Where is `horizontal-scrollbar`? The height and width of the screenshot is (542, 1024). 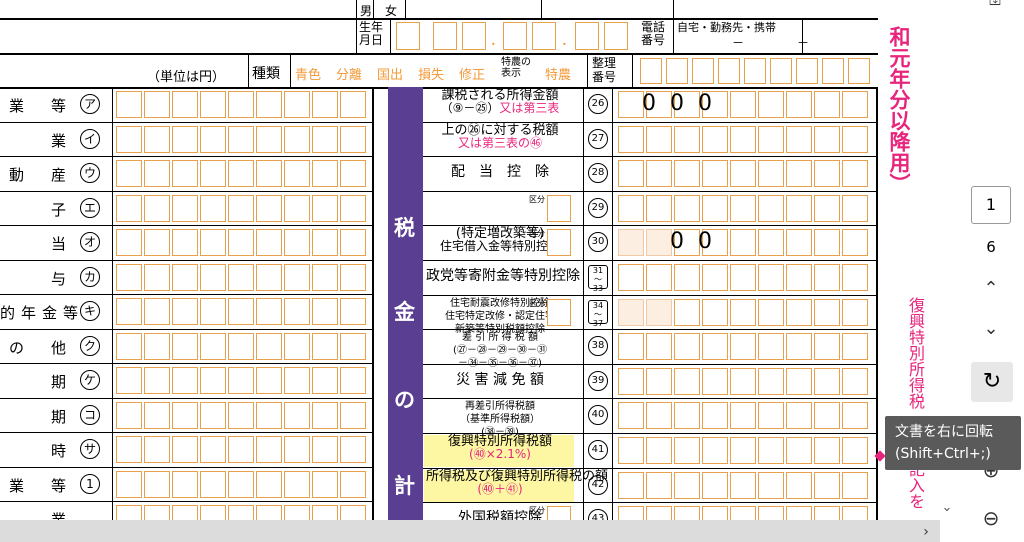
horizontal-scrollbar is located at coordinates (470, 531).